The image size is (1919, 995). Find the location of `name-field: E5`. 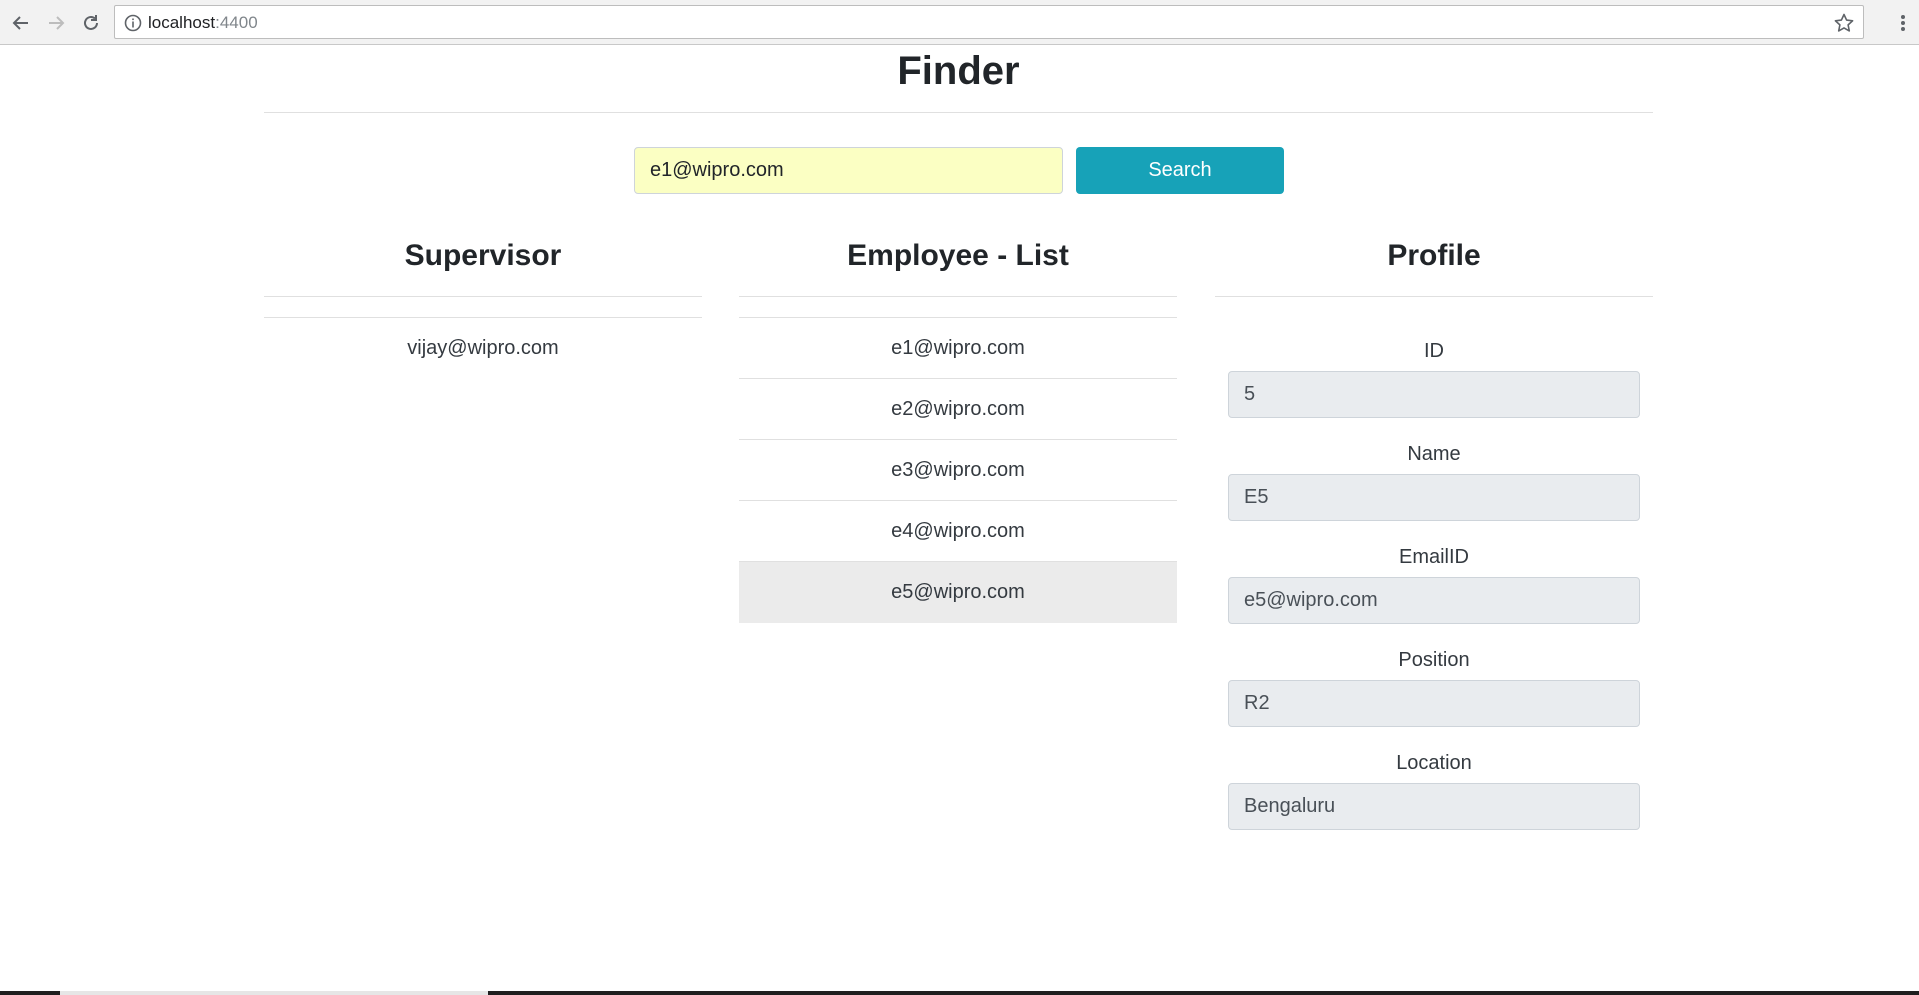

name-field: E5 is located at coordinates (1434, 497).